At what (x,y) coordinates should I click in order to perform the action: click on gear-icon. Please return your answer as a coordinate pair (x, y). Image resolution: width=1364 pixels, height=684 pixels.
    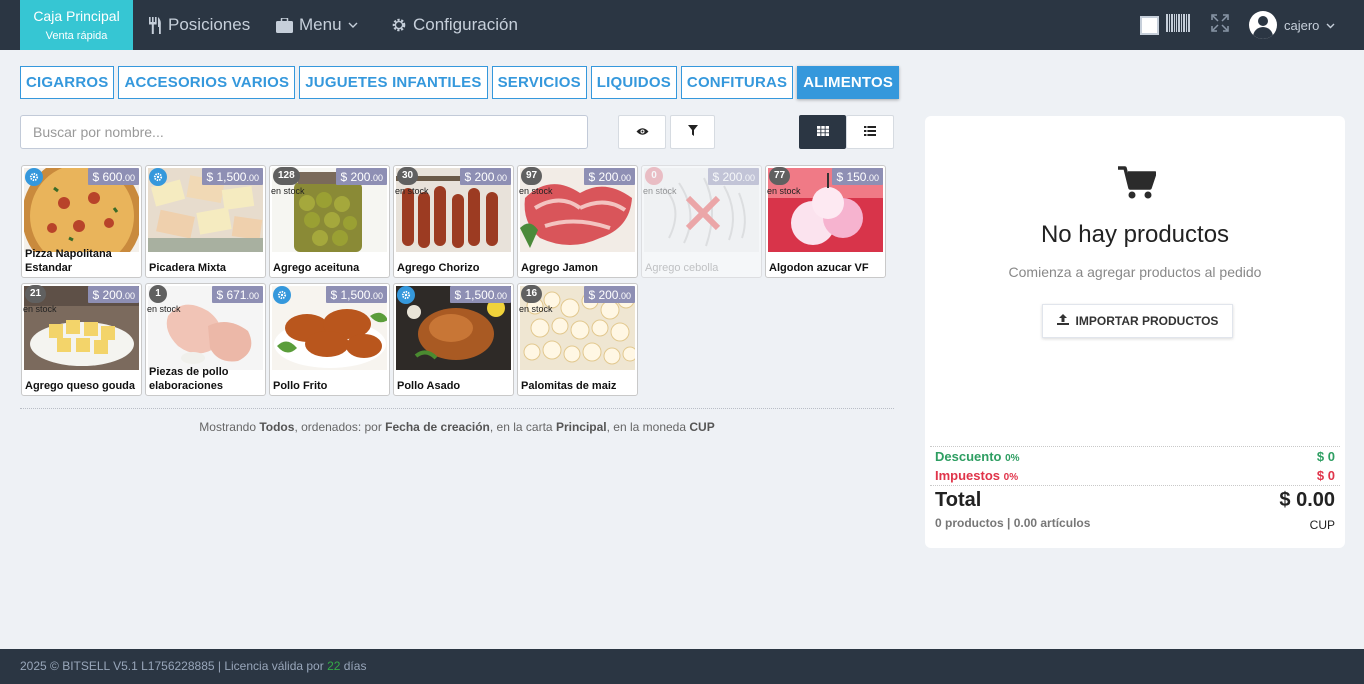
    Looking at the image, I should click on (399, 25).